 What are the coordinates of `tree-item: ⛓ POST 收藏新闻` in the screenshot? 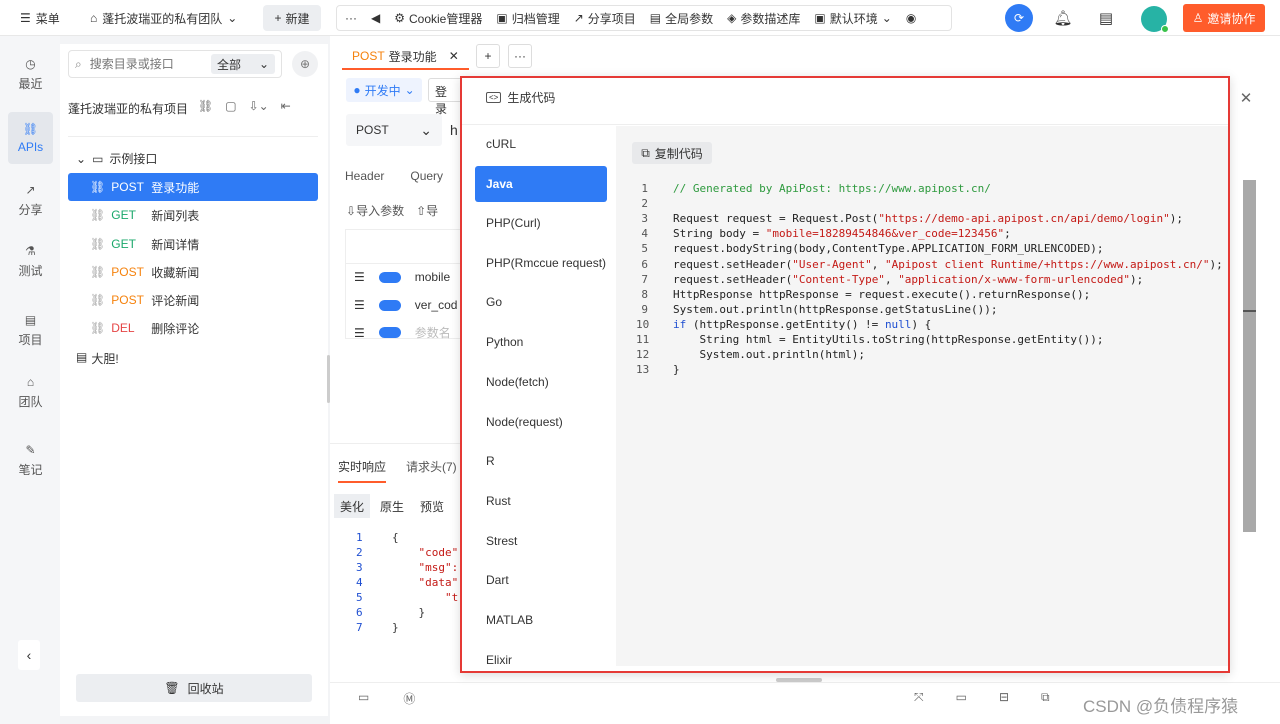 It's located at (193, 272).